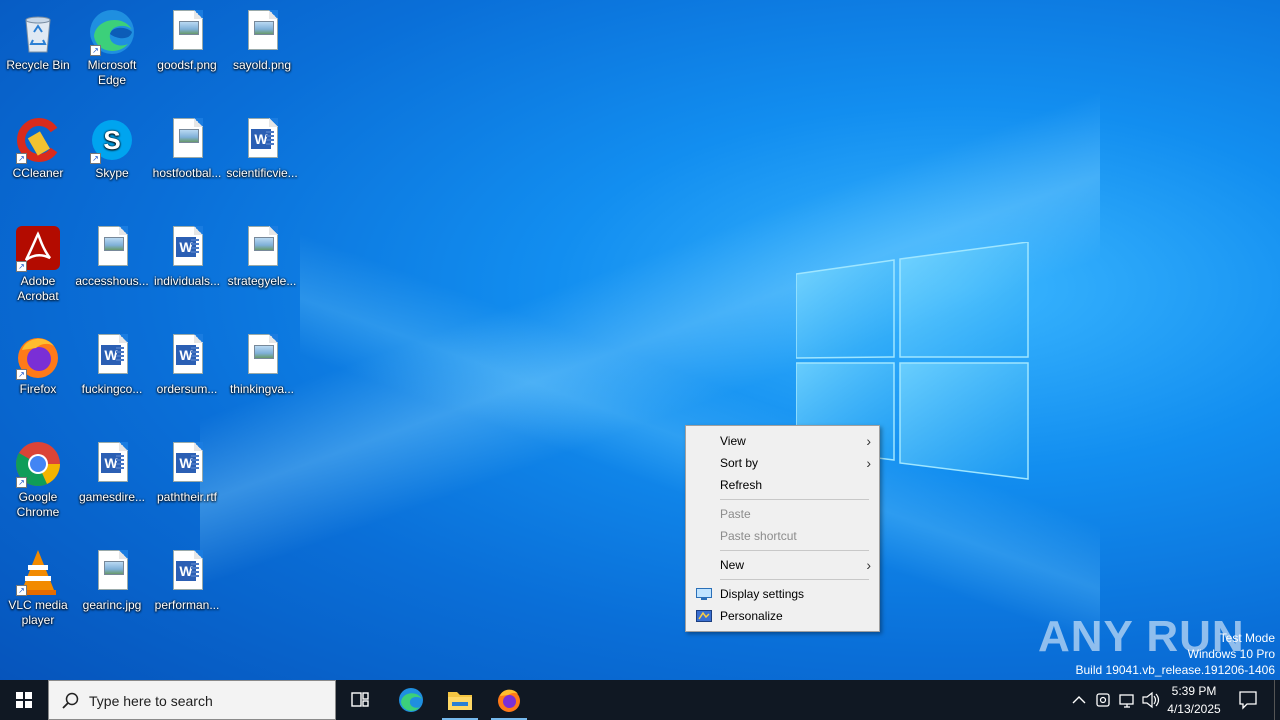 The height and width of the screenshot is (720, 1280). What do you see at coordinates (411, 700) in the screenshot?
I see `taskbar-edge-button` at bounding box center [411, 700].